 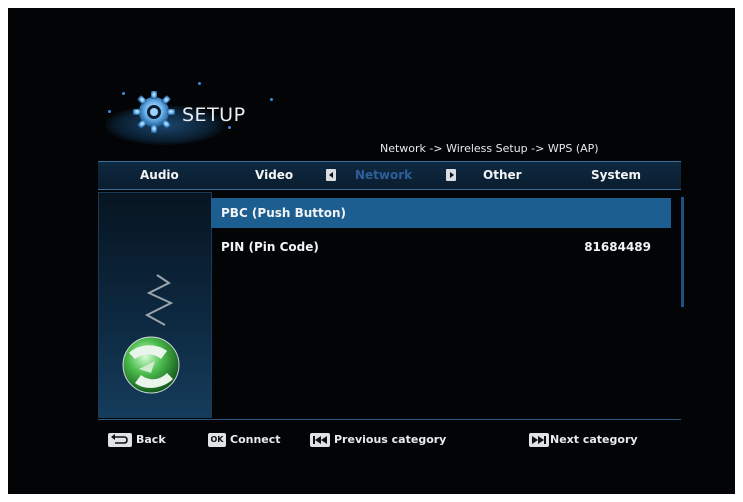 What do you see at coordinates (154, 112) in the screenshot?
I see `gear-icon` at bounding box center [154, 112].